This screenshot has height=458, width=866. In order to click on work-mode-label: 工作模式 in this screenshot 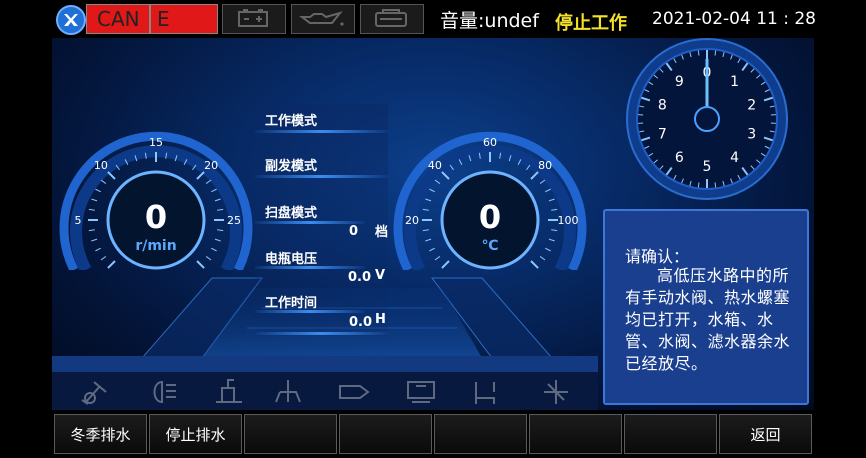, I will do `click(291, 121)`.